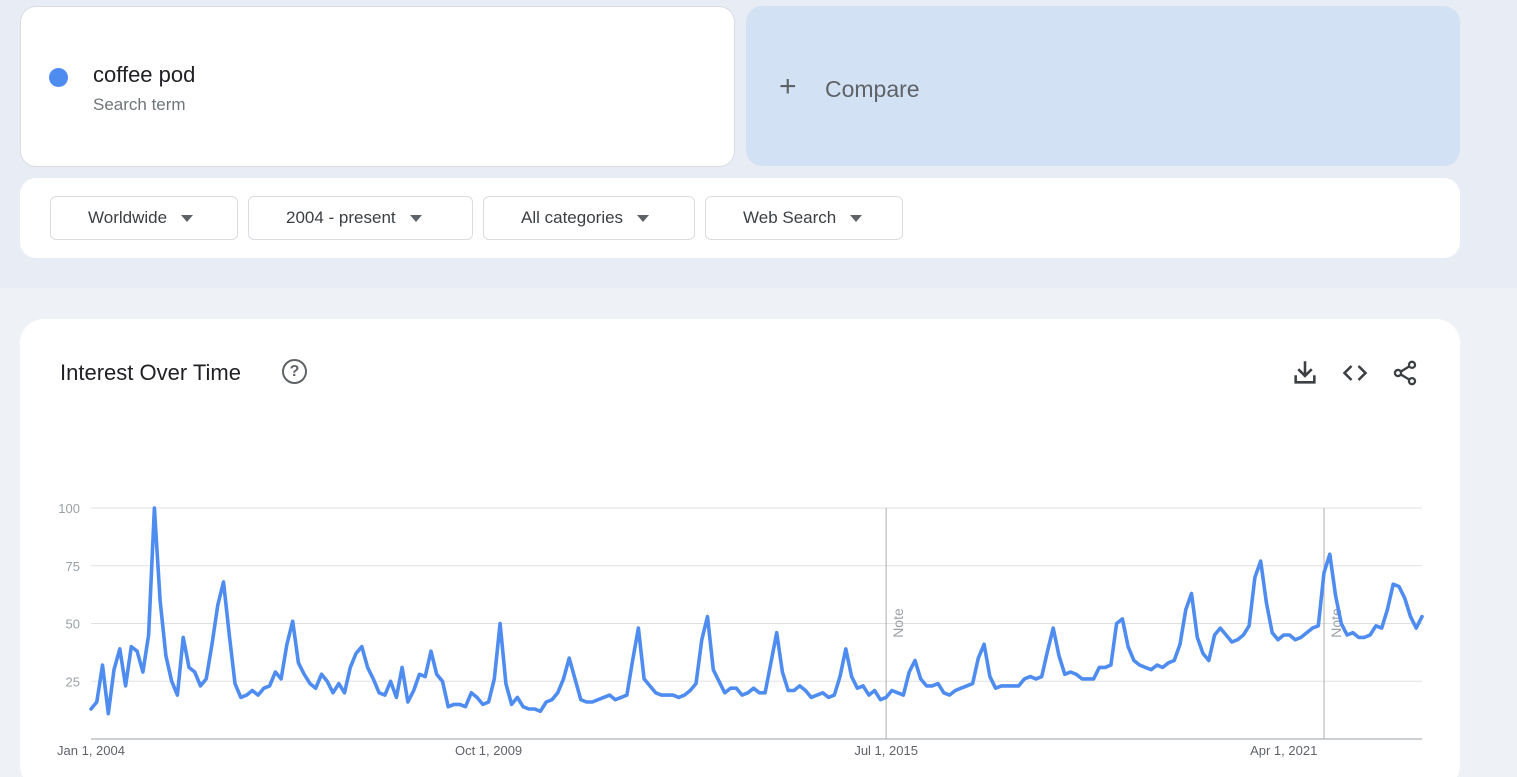  I want to click on y-tick-label: 25, so click(73, 681).